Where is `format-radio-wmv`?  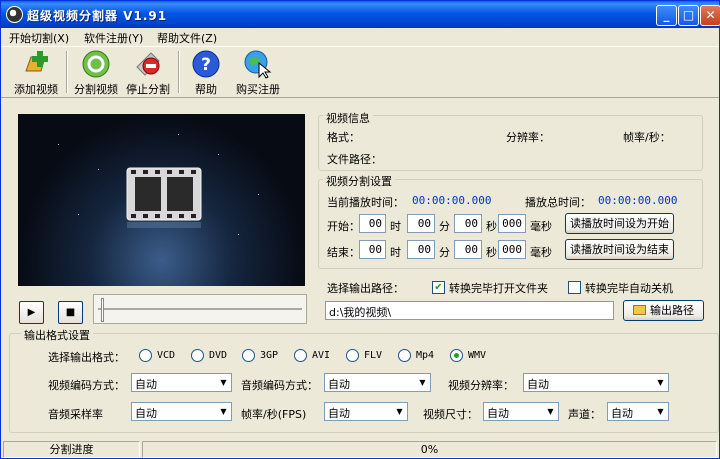 format-radio-wmv is located at coordinates (456, 355).